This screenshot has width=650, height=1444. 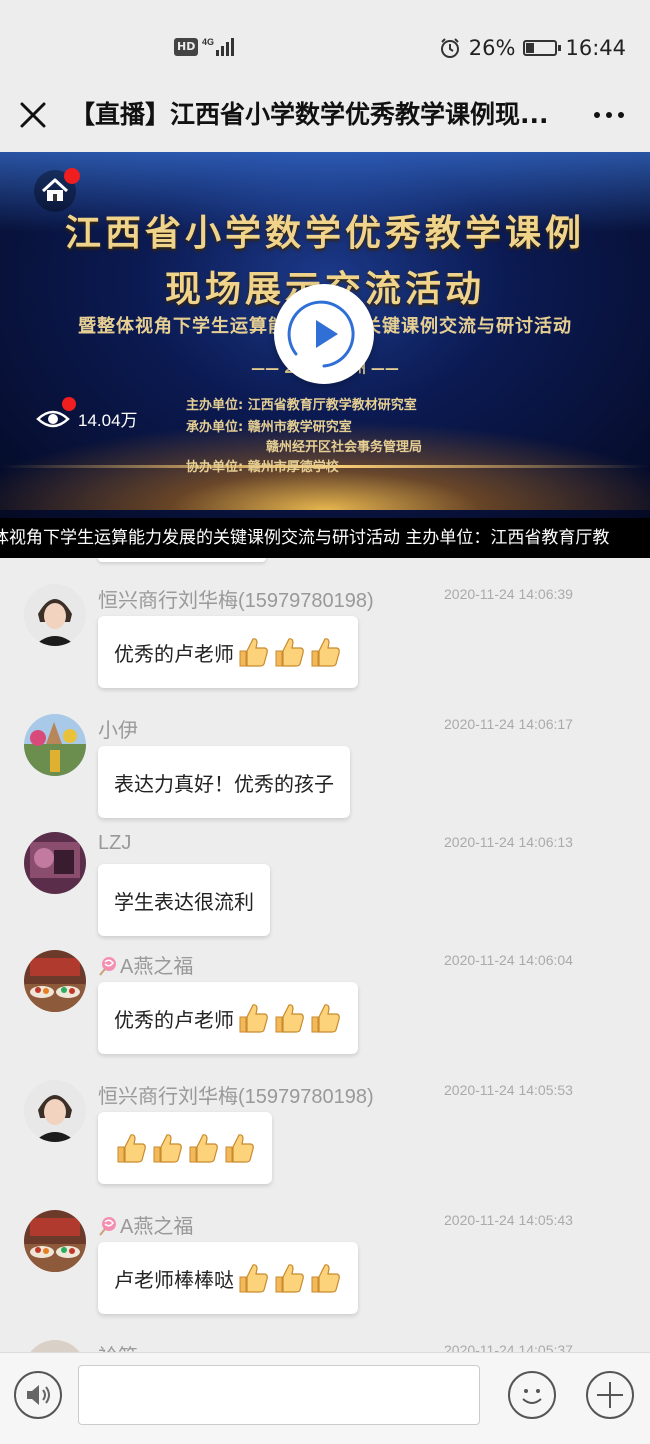 I want to click on banner-org-assist: 协办单位: 赣州市厚德学校, so click(x=262, y=467).